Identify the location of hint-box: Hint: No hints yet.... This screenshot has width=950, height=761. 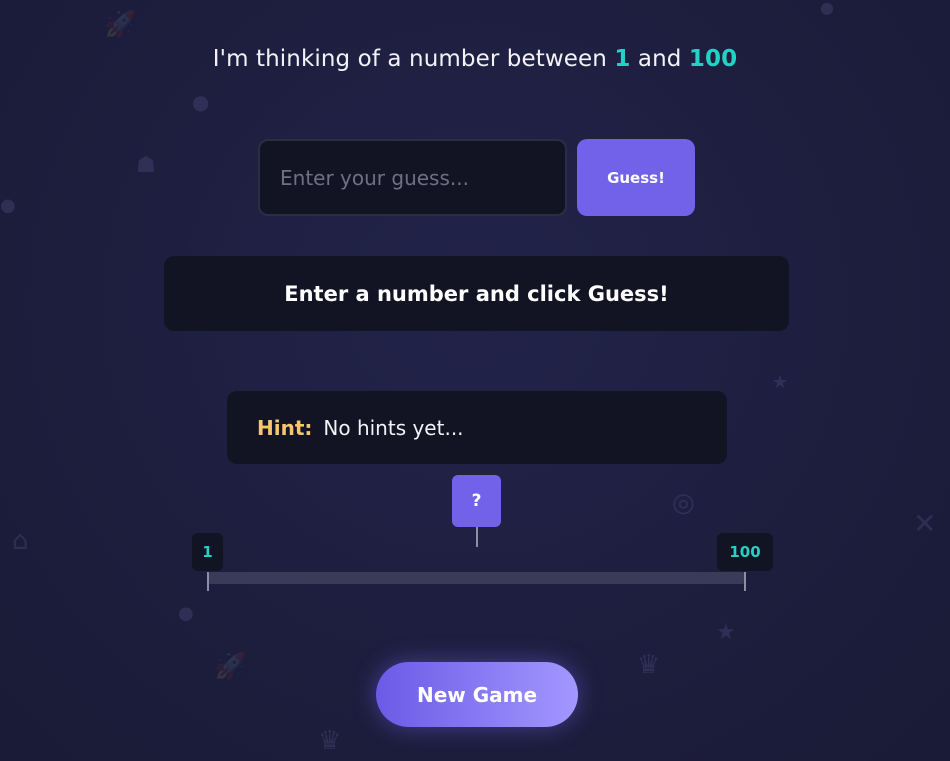
(477, 427).